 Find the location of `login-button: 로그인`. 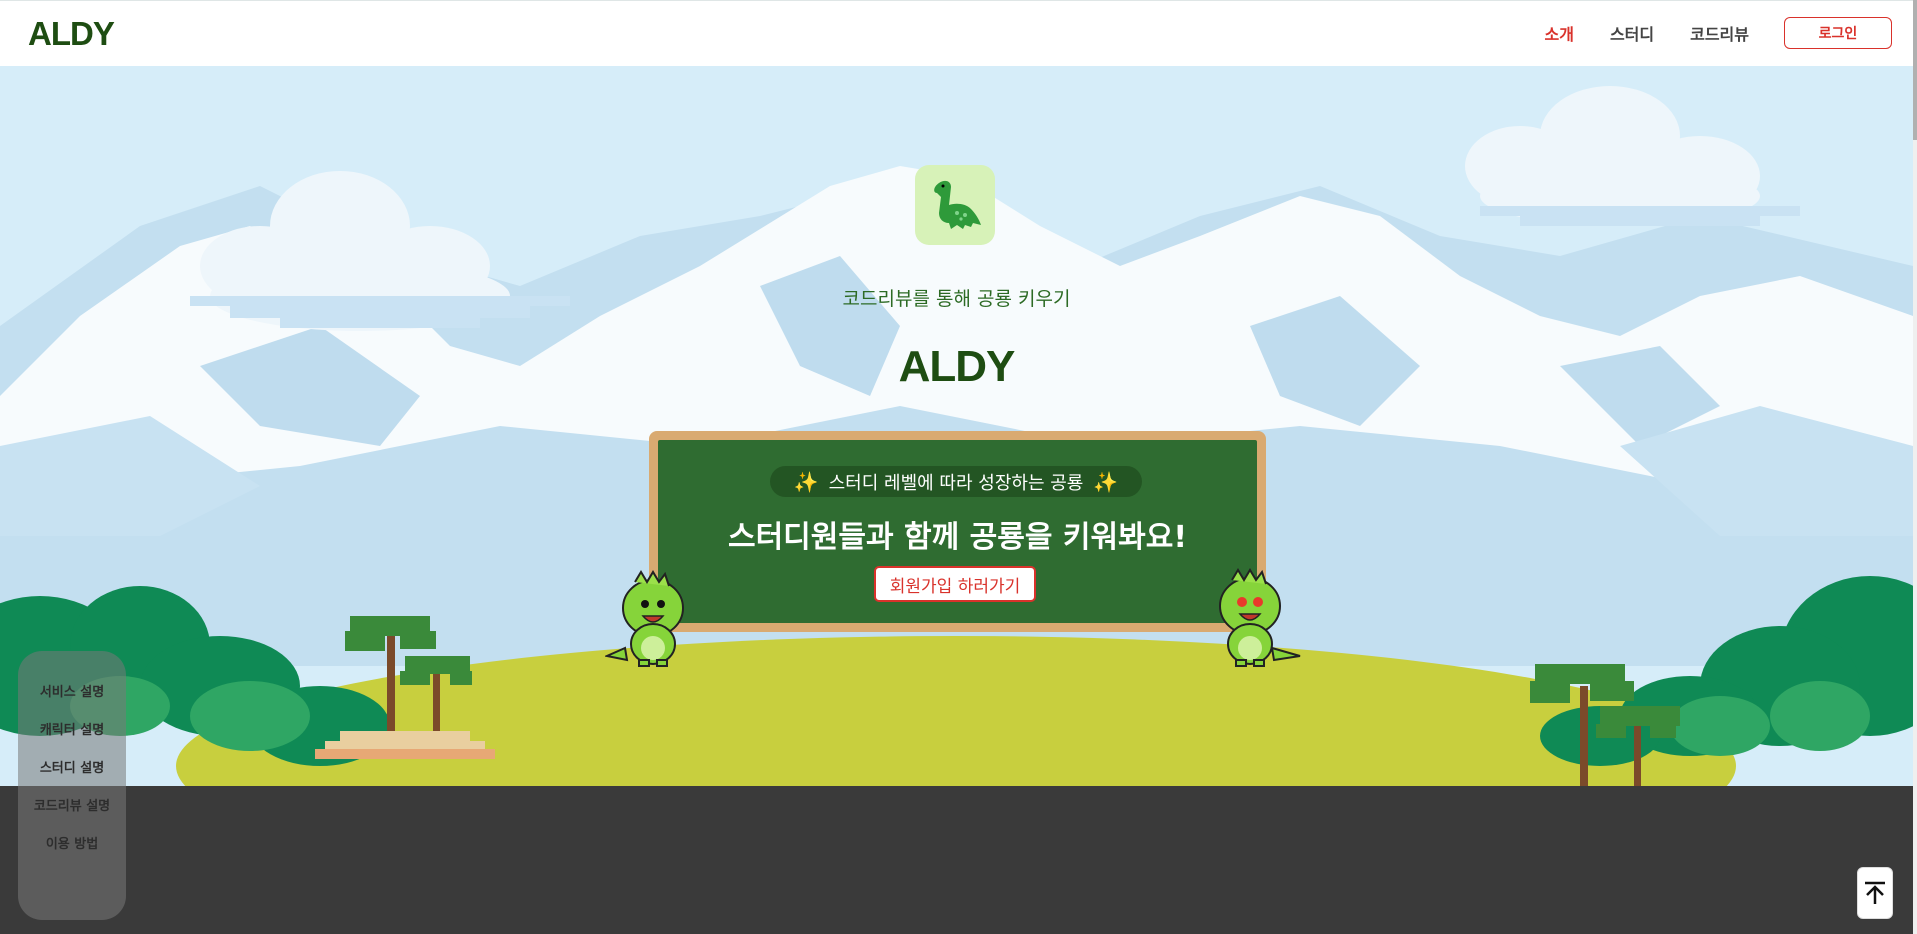

login-button: 로그인 is located at coordinates (1838, 33).